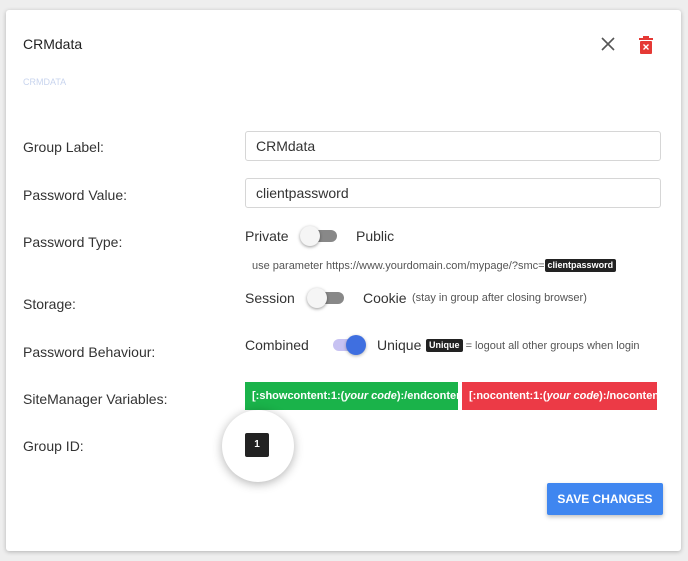 This screenshot has width=688, height=561. What do you see at coordinates (347, 345) in the screenshot?
I see `password-behaviour-toggle` at bounding box center [347, 345].